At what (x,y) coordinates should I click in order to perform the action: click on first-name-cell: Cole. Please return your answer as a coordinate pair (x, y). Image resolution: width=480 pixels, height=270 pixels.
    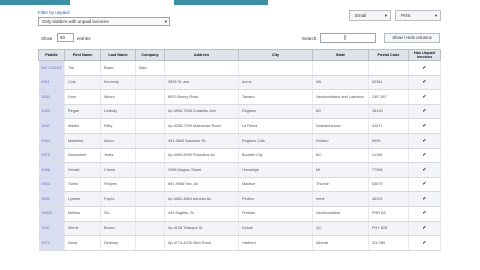
    Looking at the image, I should click on (82, 83).